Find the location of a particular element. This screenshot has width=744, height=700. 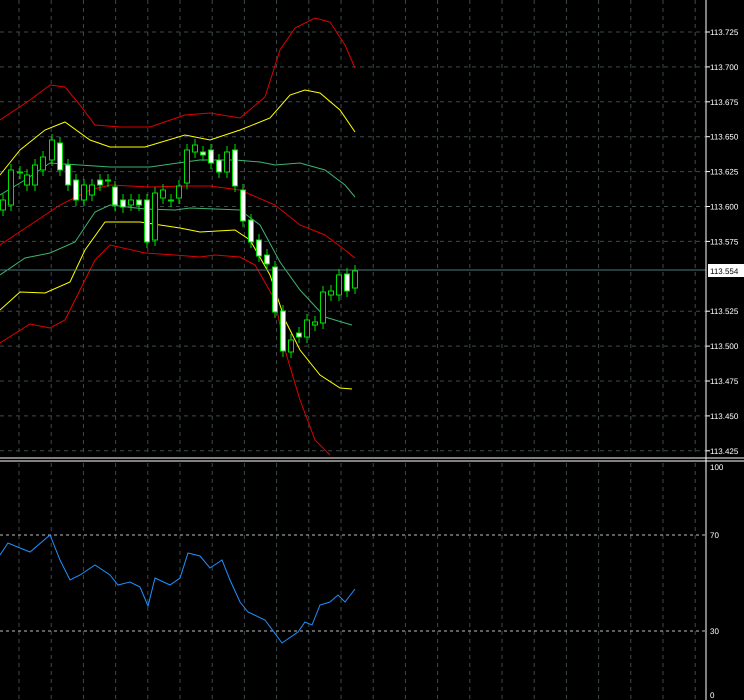

rsi-axis-label: 30 is located at coordinates (714, 631).